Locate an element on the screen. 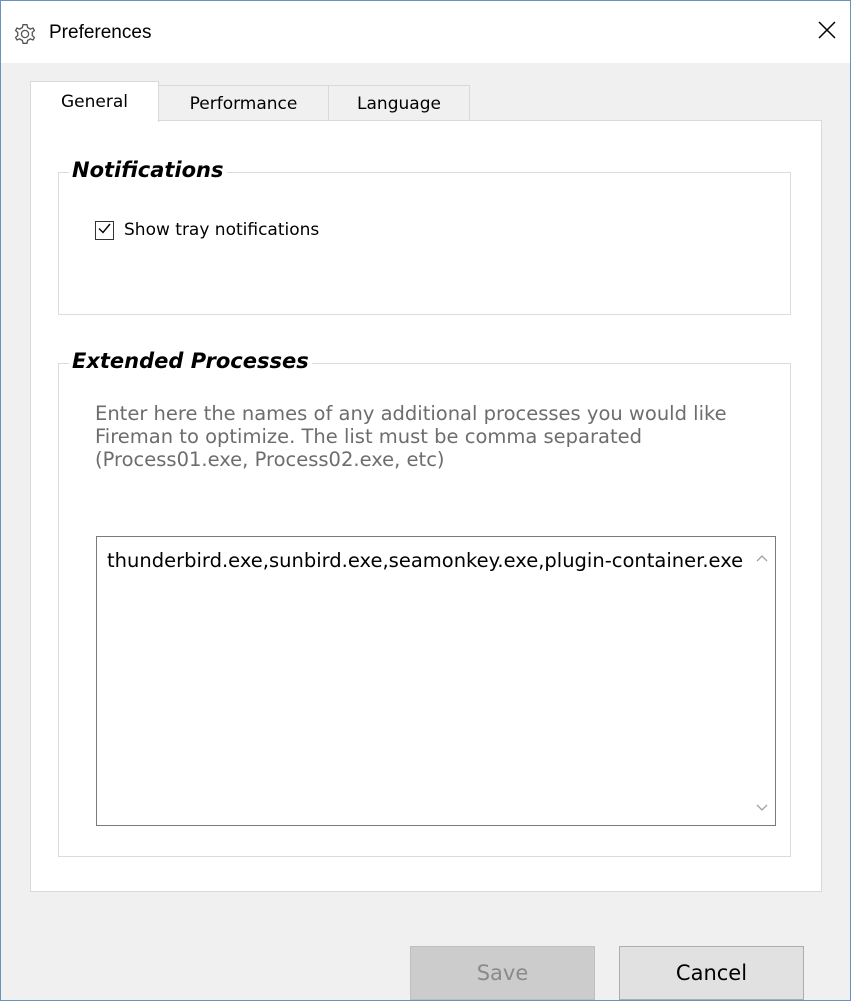  chevron-up-icon is located at coordinates (762, 556).